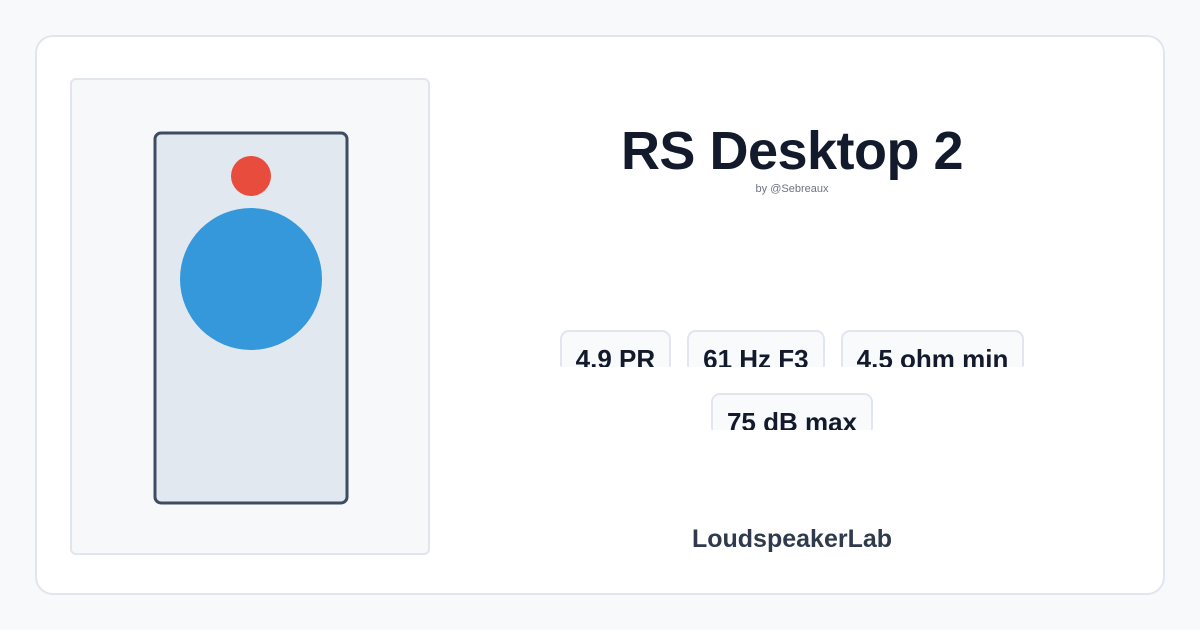  I want to click on spec-badges: 4.9 PR 61 Hz F3 4.5 ohm min 75 dB max, so click(792, 380).